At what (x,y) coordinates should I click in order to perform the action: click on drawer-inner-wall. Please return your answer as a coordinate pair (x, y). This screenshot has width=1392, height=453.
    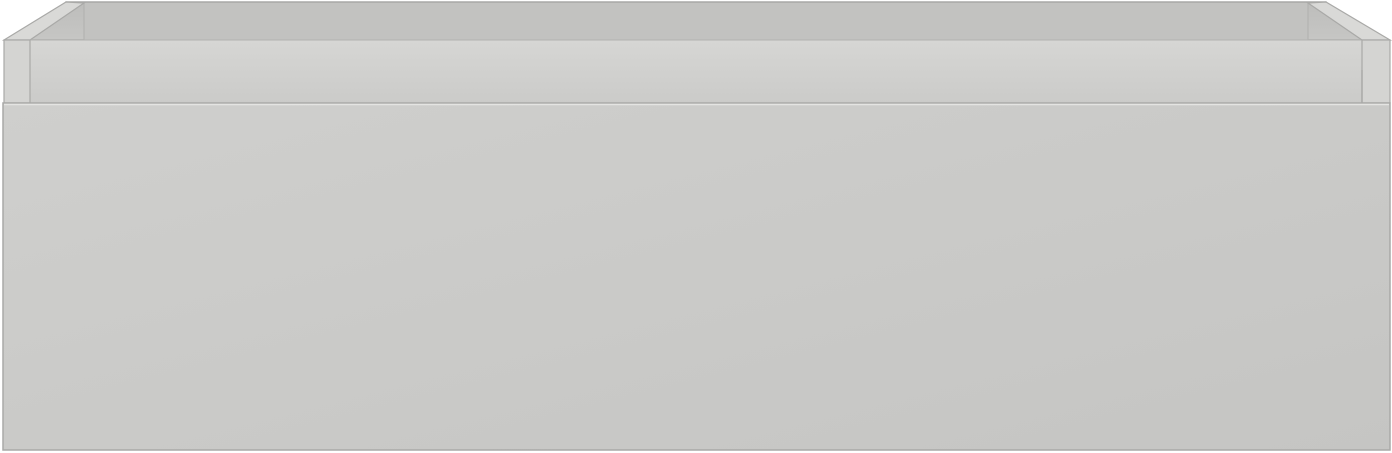
    Looking at the image, I should click on (696, 71).